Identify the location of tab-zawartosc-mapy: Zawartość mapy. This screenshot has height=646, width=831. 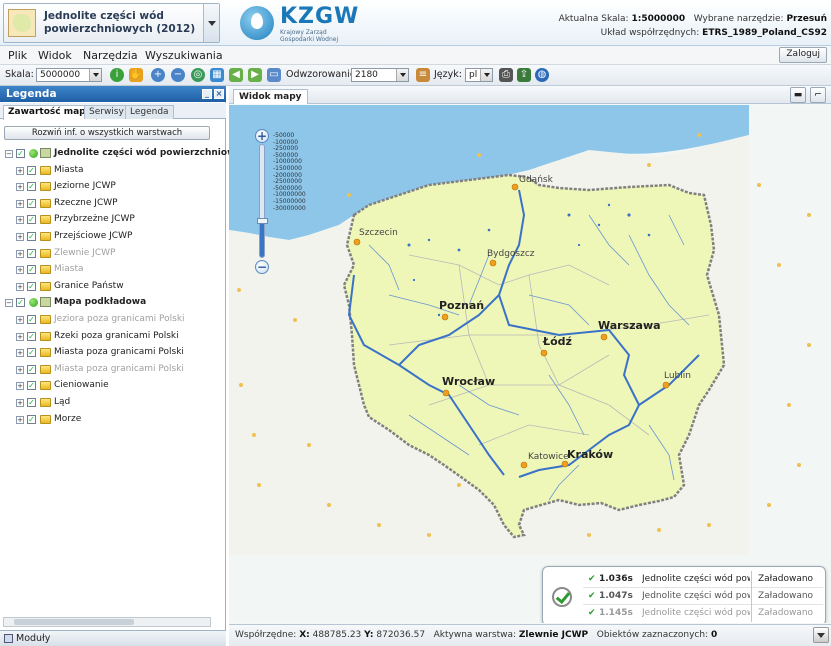
(50, 112).